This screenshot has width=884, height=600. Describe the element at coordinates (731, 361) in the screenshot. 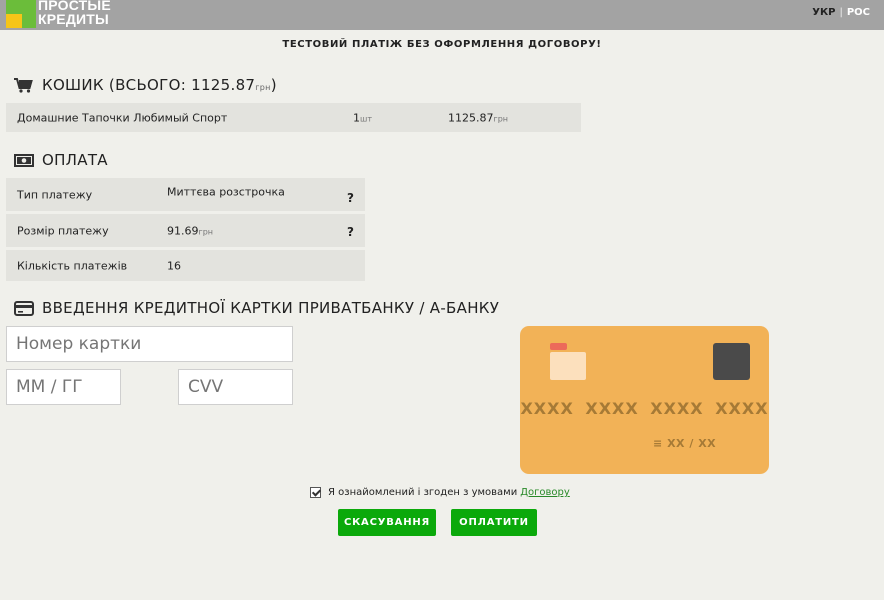

I see `card-chip` at that location.